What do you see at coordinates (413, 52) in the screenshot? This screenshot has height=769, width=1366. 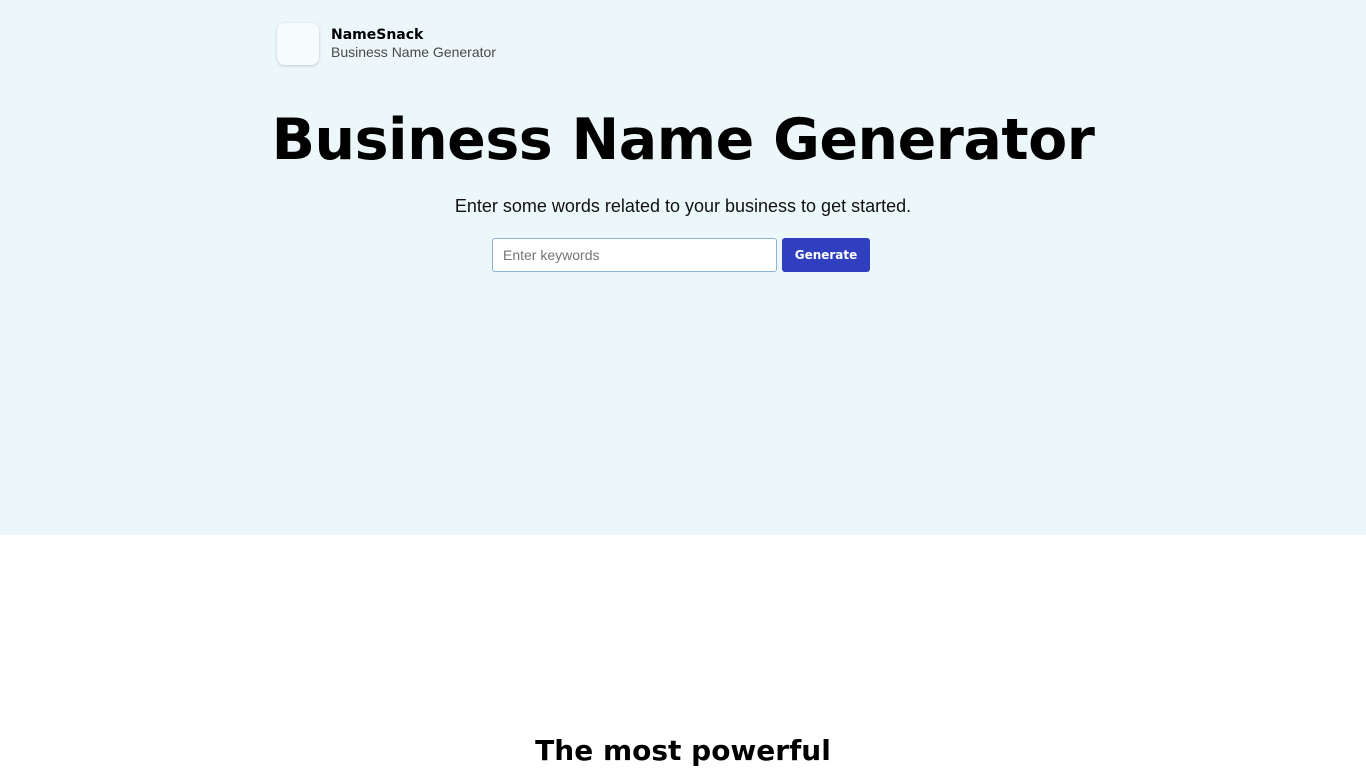 I see `brand-tagline: Business Name Generator` at bounding box center [413, 52].